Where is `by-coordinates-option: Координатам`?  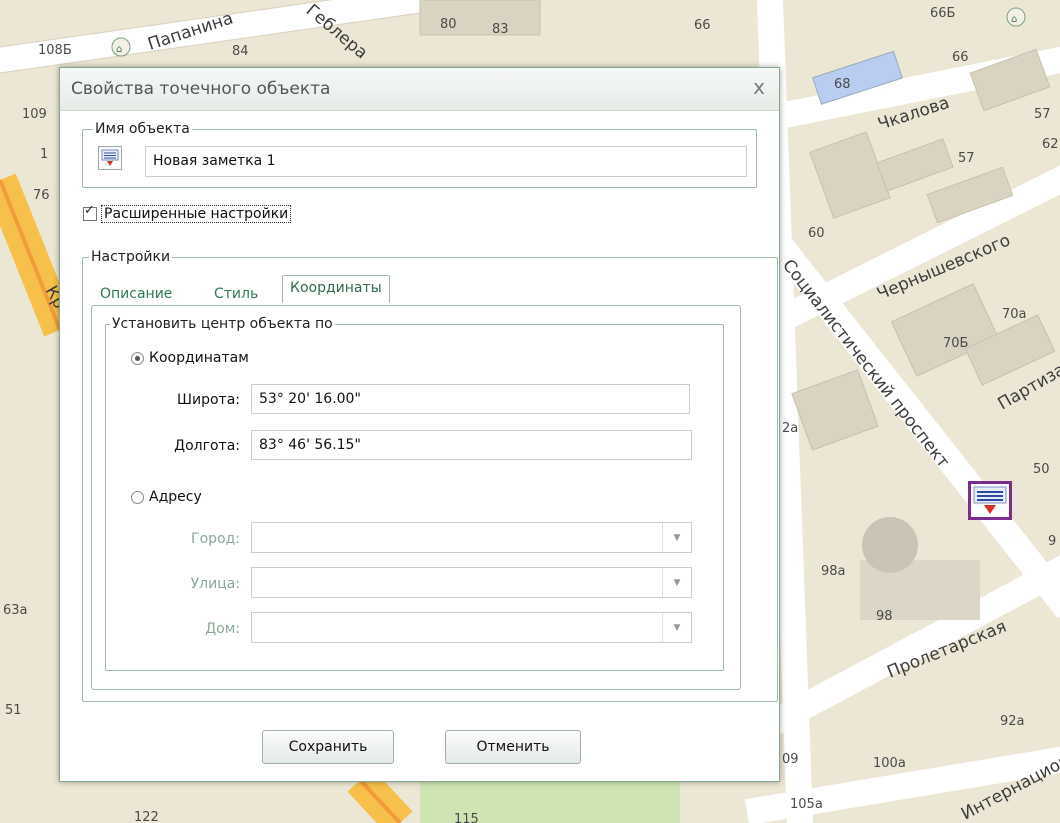 by-coordinates-option: Координатам is located at coordinates (190, 358).